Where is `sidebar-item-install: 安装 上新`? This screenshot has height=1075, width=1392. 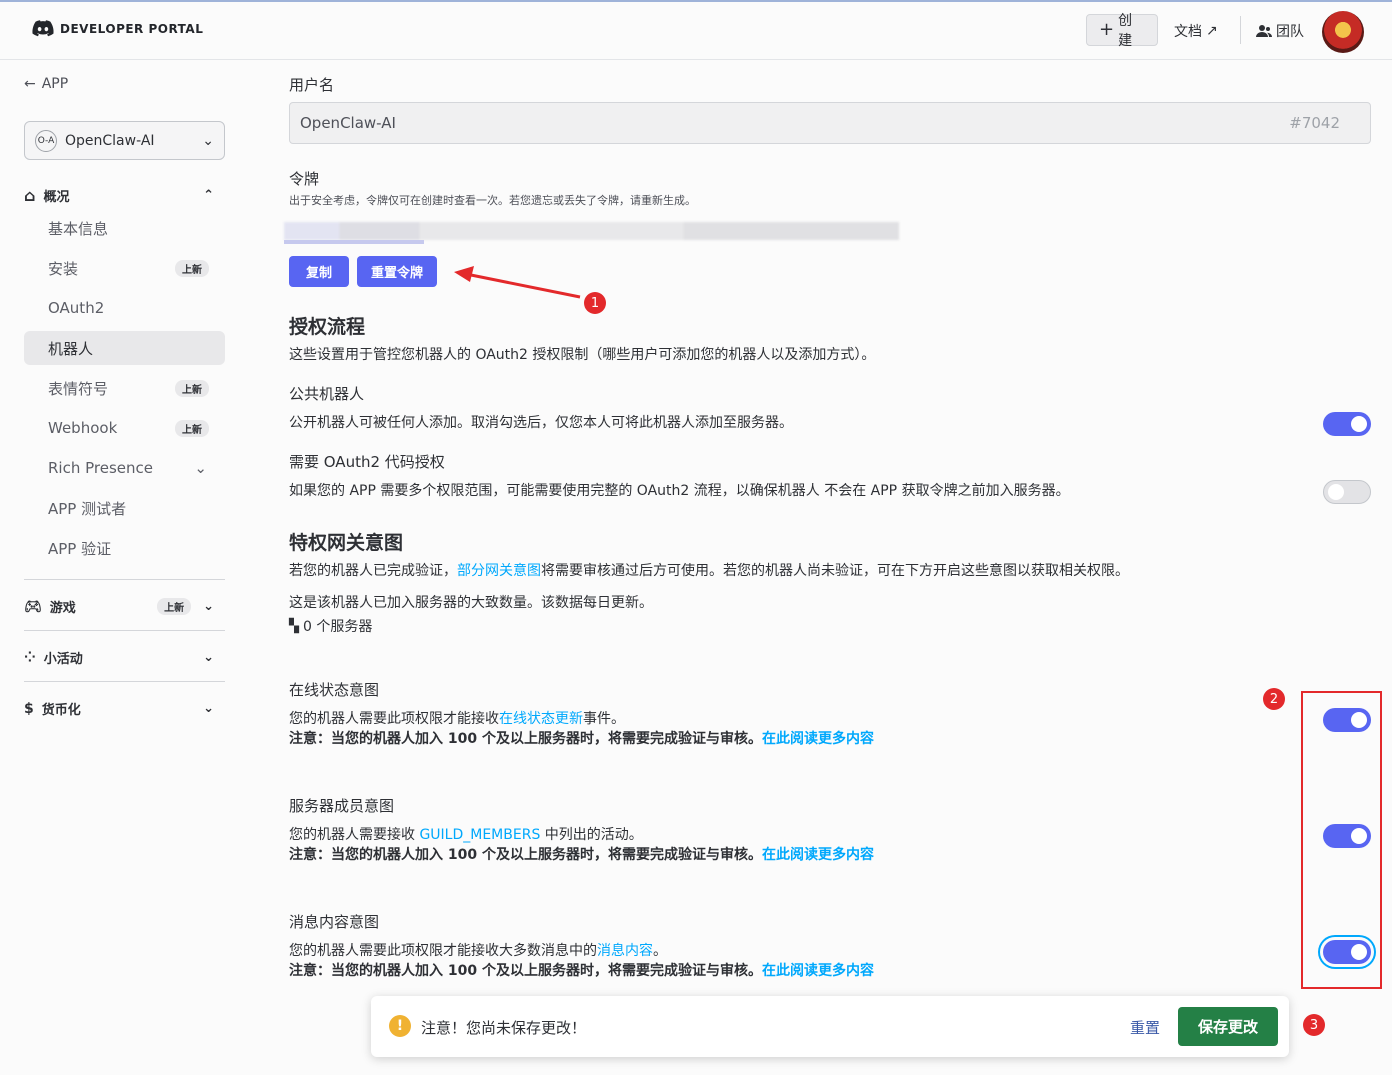 sidebar-item-install: 安装 上新 is located at coordinates (124, 268).